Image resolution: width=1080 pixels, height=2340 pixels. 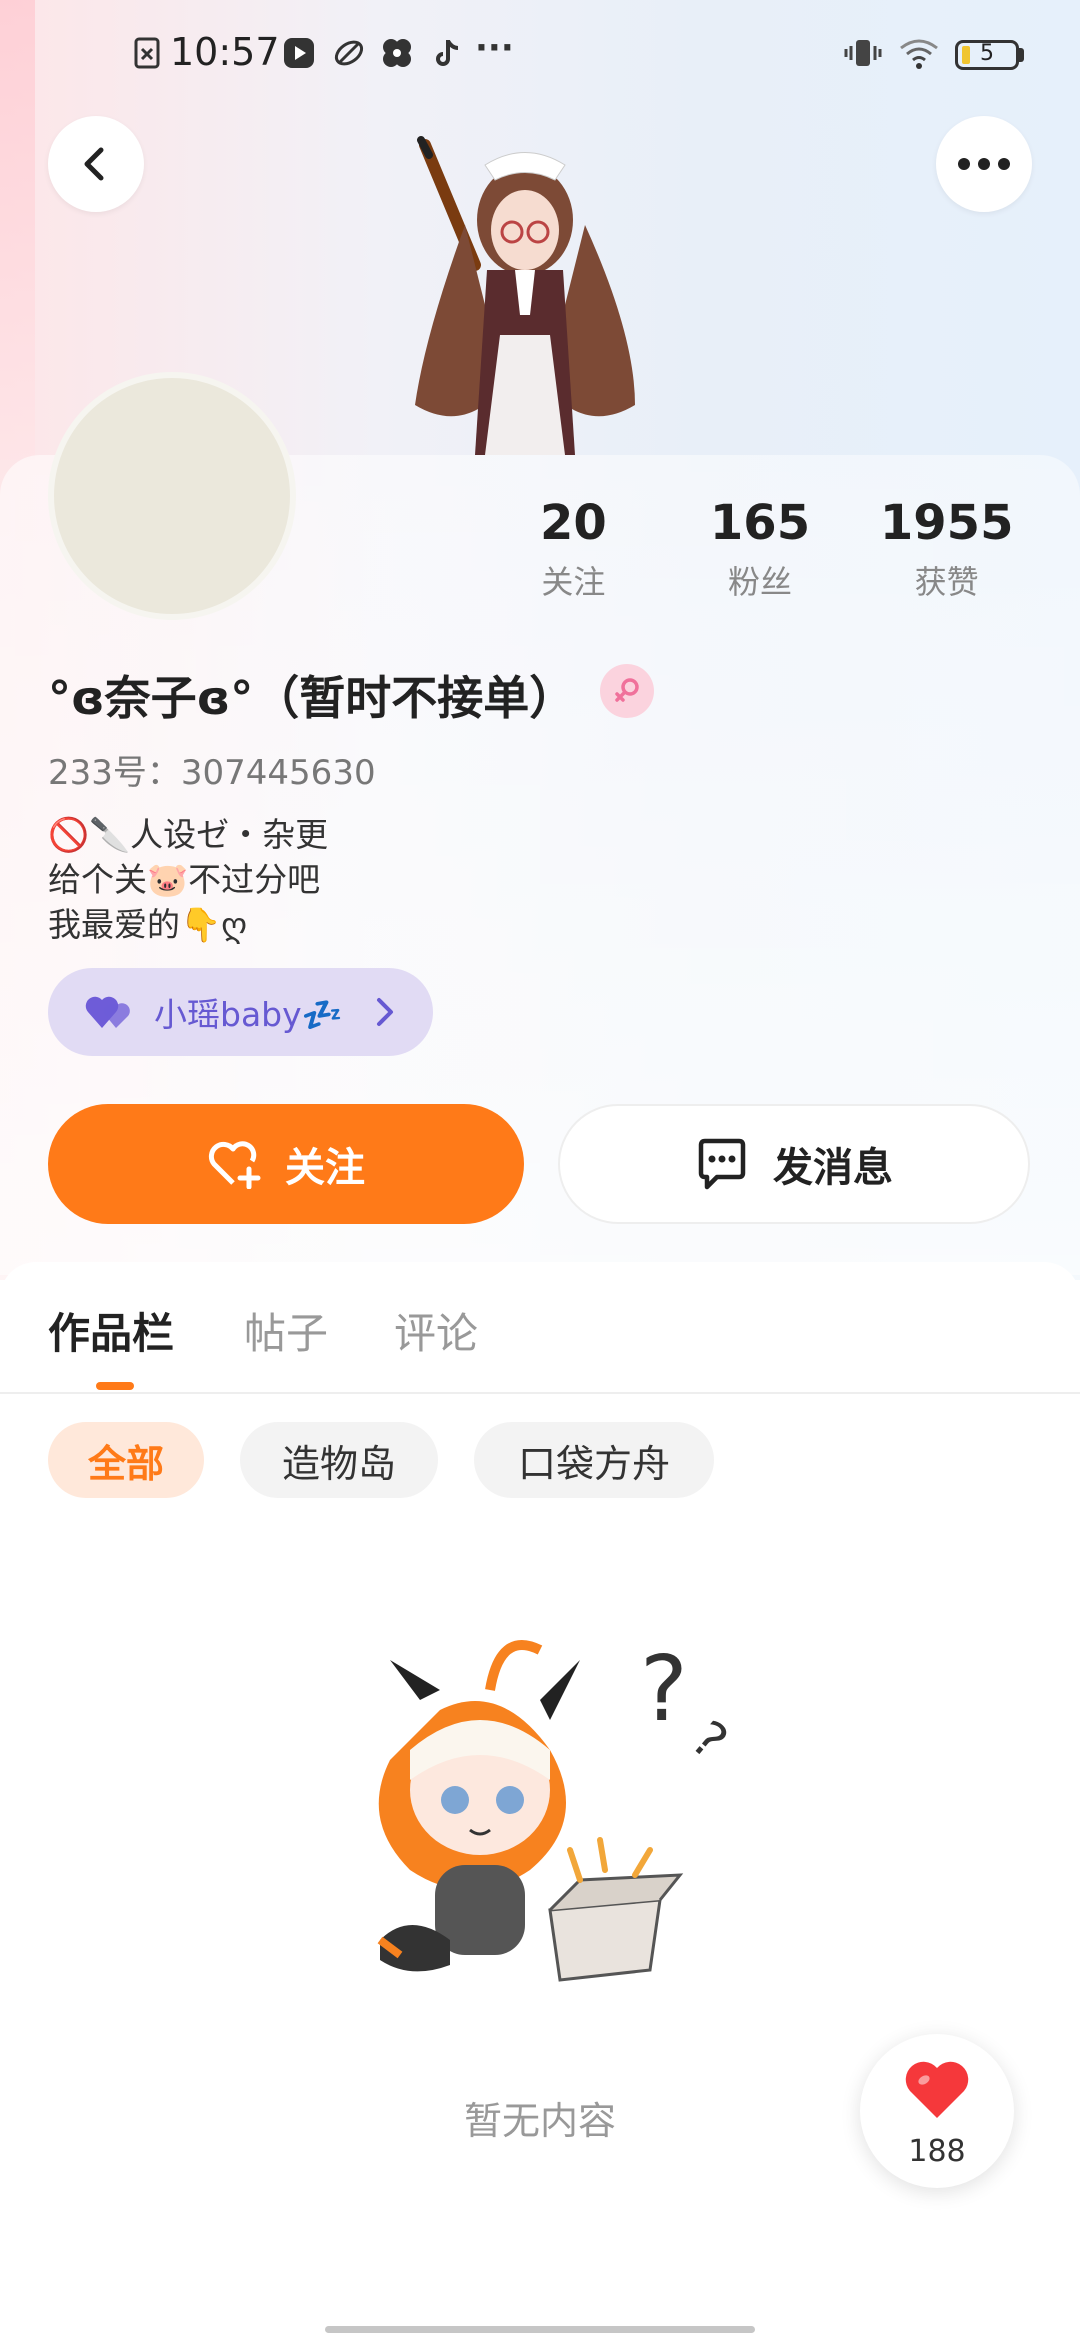 I want to click on floating-like-button: 188, so click(x=937, y=2111).